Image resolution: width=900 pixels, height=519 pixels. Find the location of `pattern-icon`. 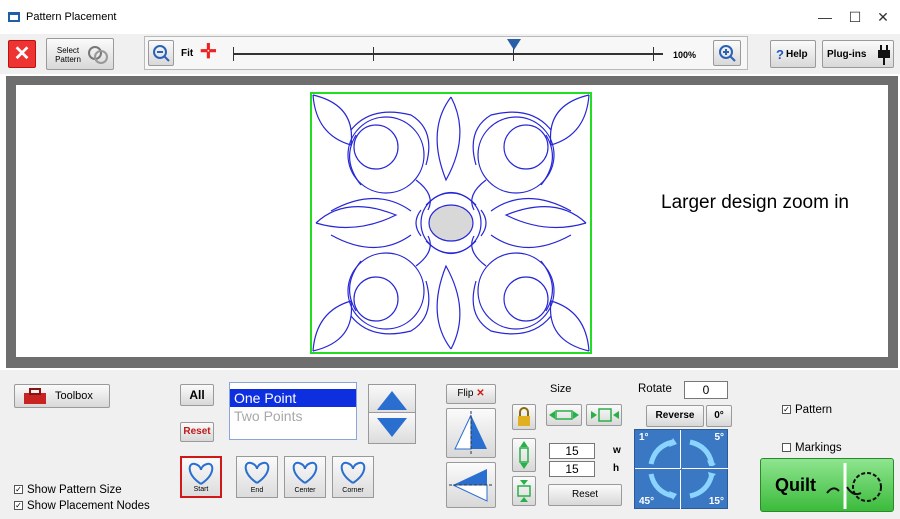

pattern-icon is located at coordinates (98, 55).